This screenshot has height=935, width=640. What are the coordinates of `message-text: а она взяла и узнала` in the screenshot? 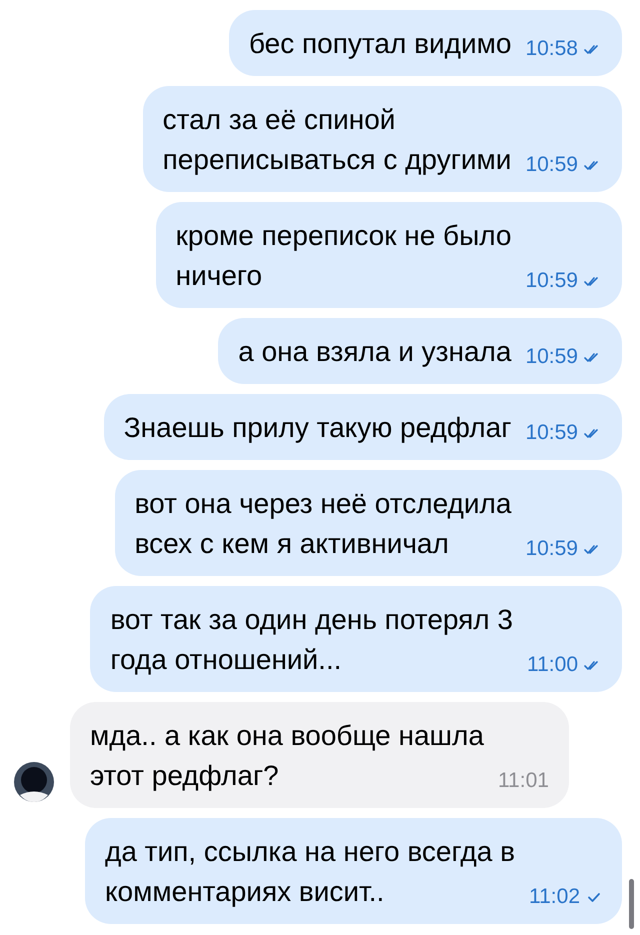 It's located at (375, 352).